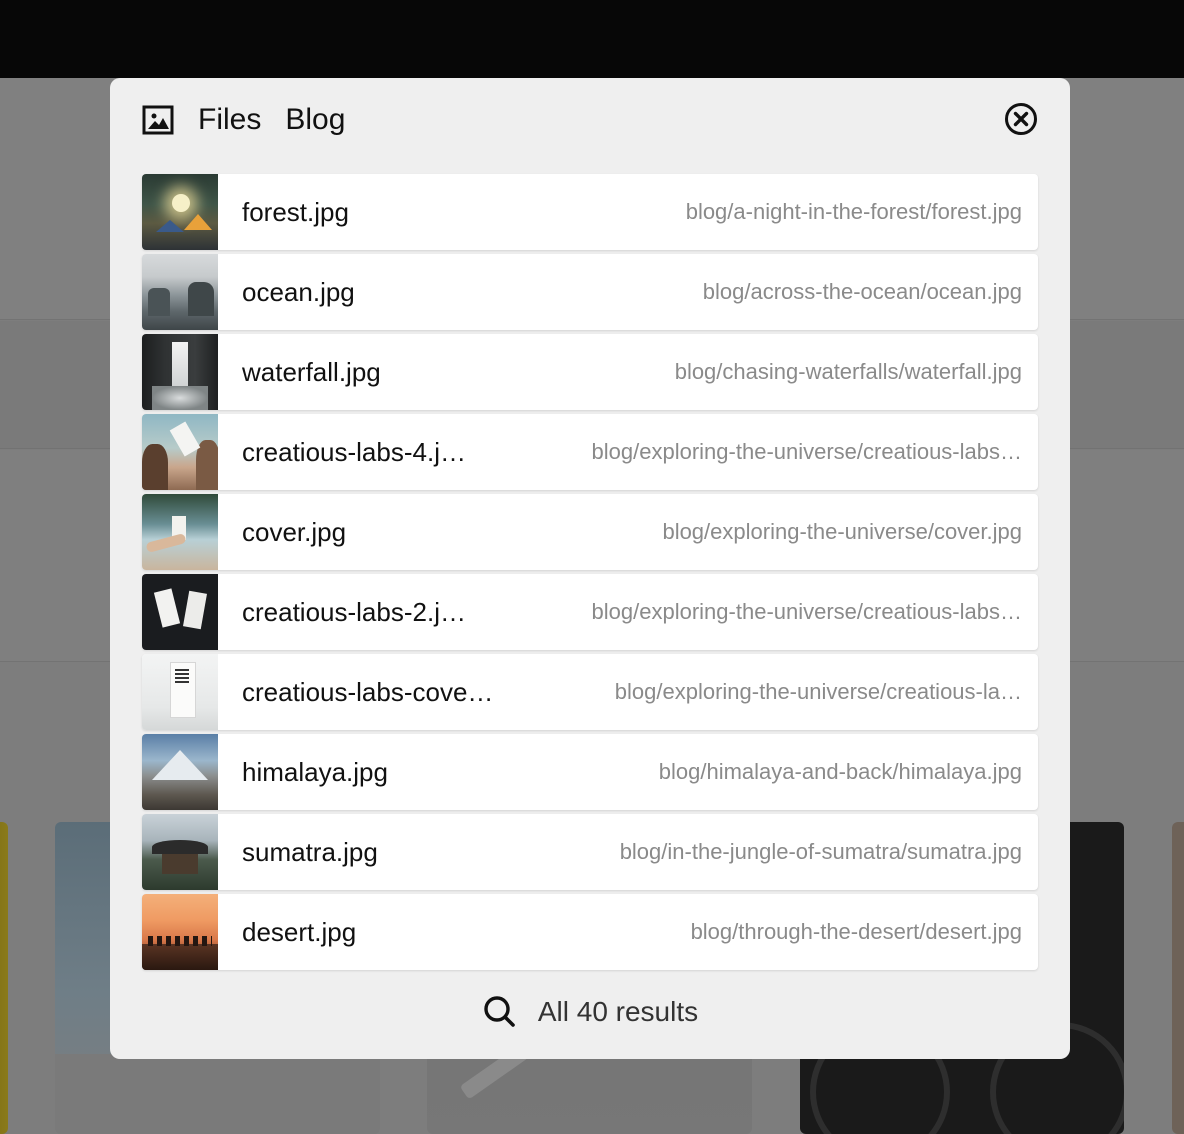  Describe the element at coordinates (315, 119) in the screenshot. I see `dialog-subtitle: Blog` at that location.